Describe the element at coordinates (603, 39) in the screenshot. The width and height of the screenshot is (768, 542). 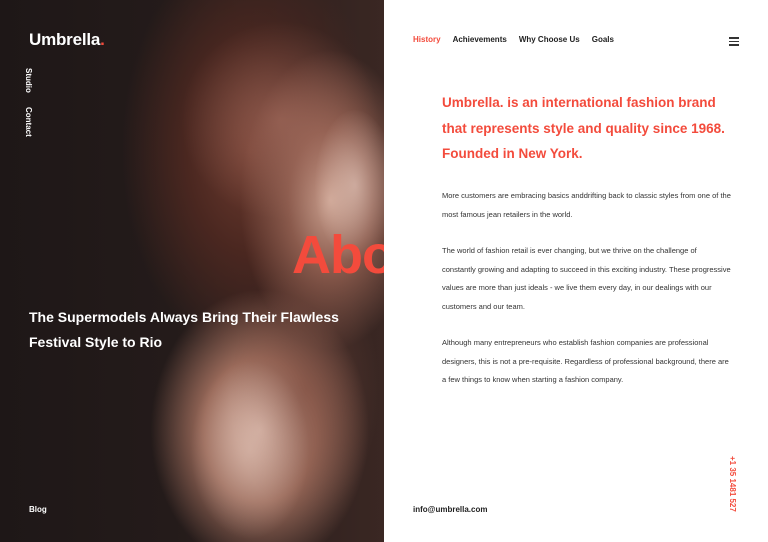
I see `tab-goals: Goals` at that location.